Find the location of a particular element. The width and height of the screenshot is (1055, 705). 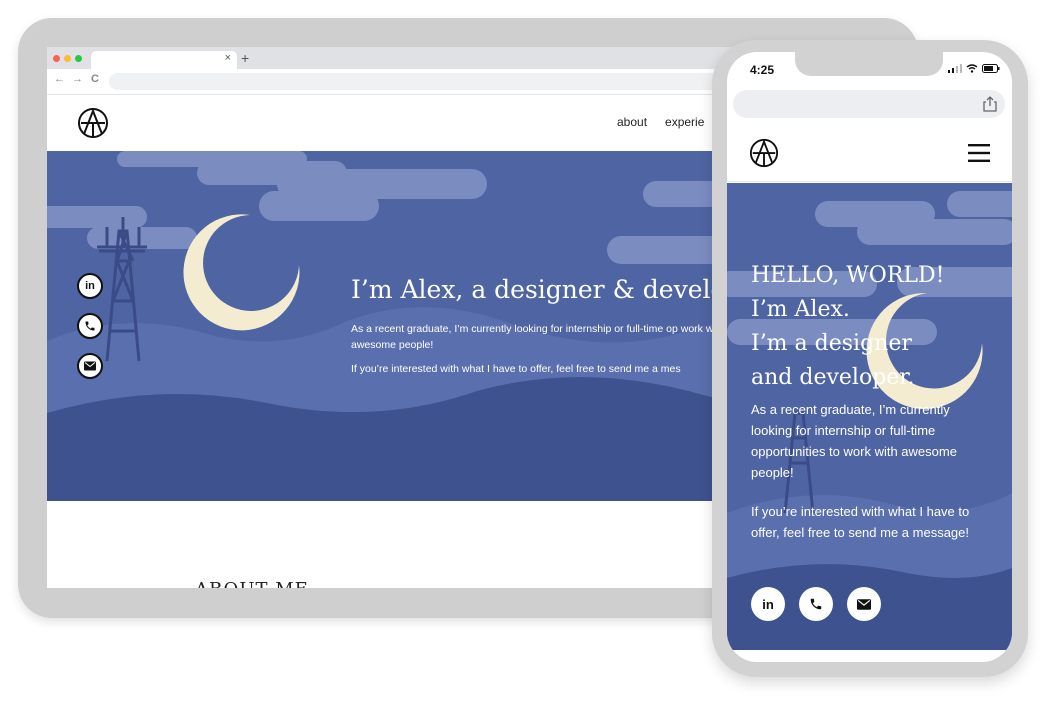

battery-icon is located at coordinates (991, 68).